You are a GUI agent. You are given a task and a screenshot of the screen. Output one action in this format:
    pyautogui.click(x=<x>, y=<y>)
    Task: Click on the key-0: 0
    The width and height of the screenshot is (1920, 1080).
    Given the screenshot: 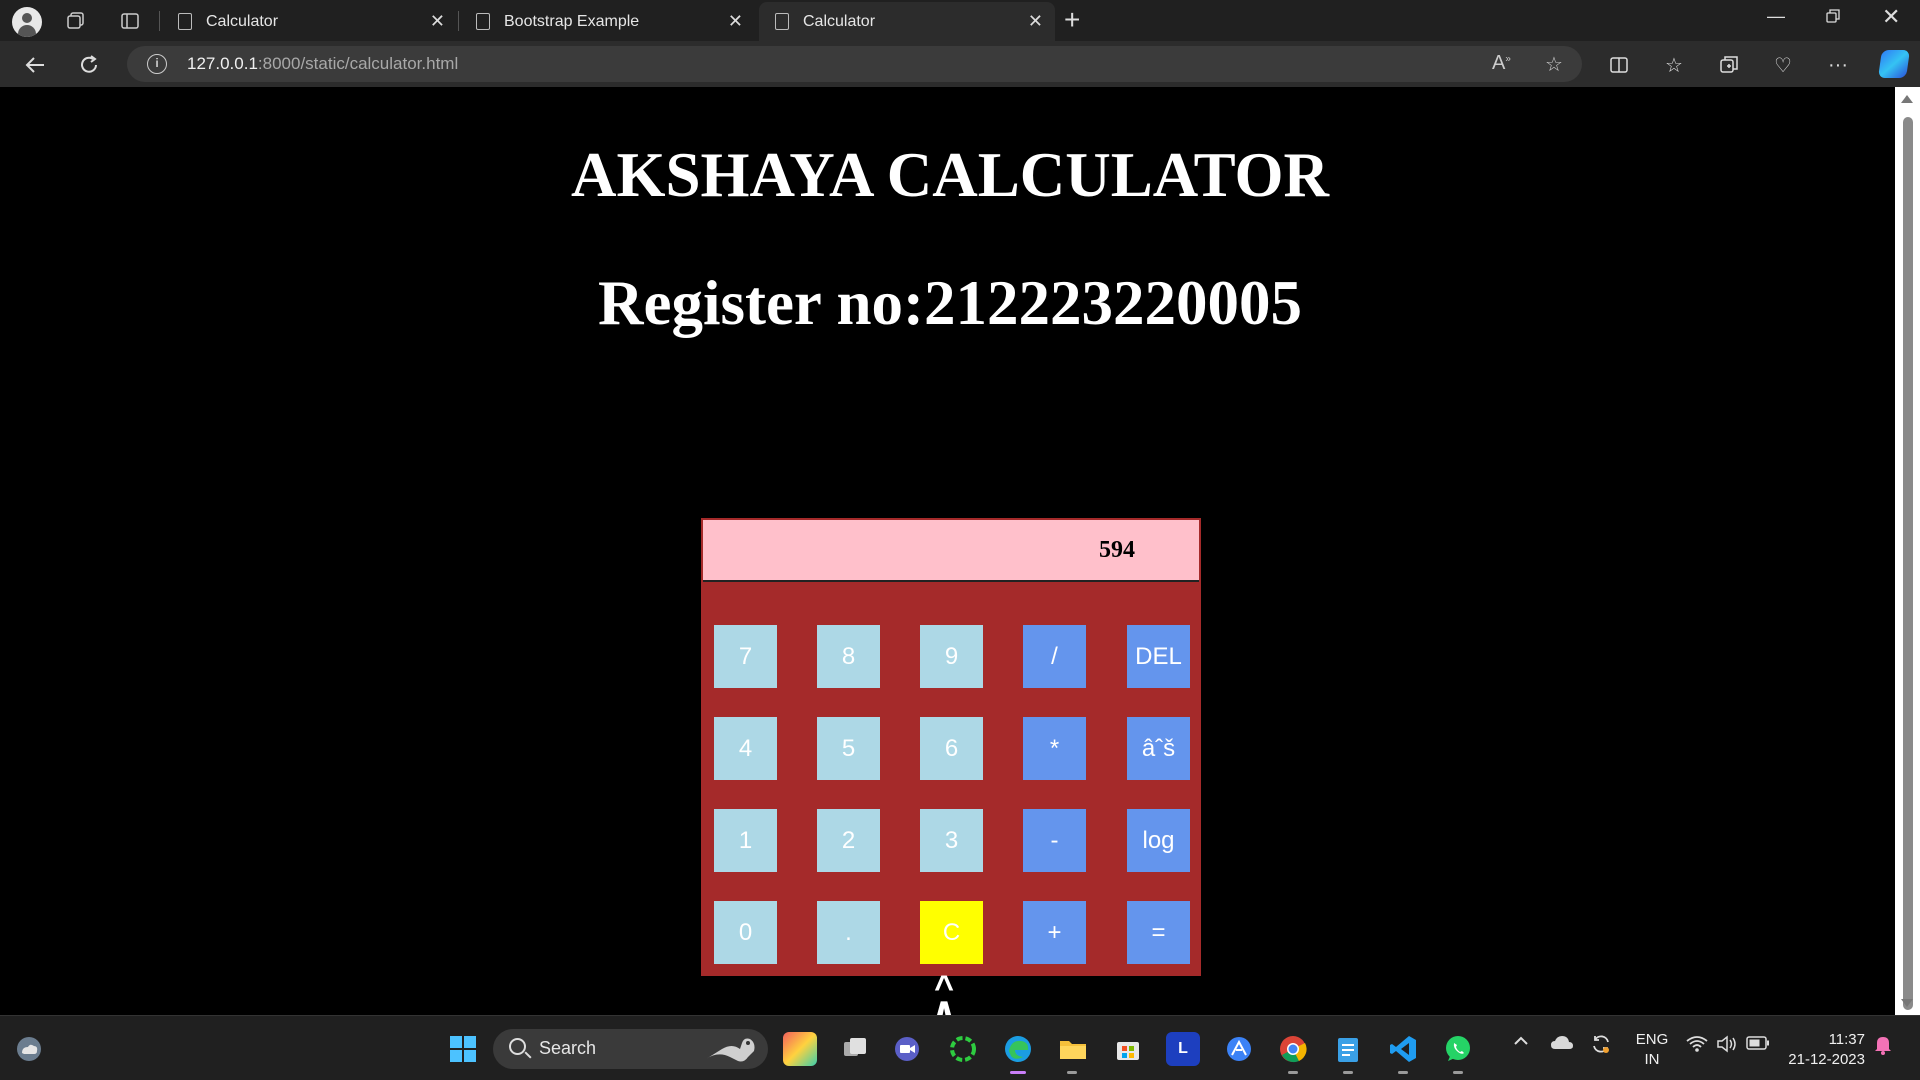 What is the action you would take?
    pyautogui.click(x=745, y=932)
    